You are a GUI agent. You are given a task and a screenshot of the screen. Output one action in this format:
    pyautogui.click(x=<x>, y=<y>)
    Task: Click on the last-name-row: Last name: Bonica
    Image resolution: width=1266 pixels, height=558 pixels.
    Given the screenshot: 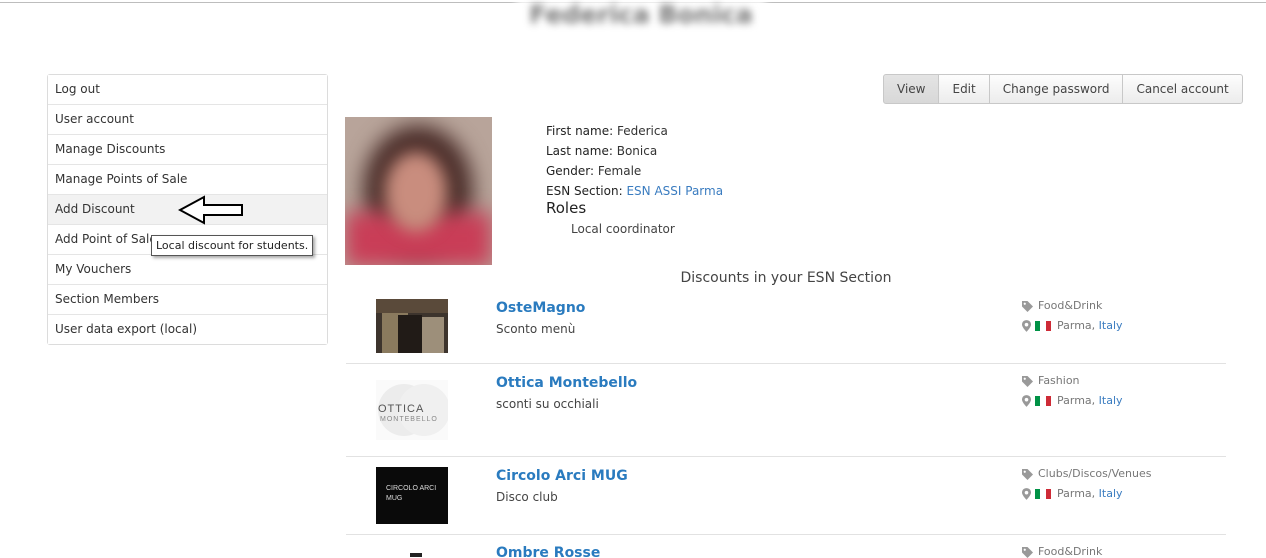 What is the action you would take?
    pyautogui.click(x=634, y=151)
    